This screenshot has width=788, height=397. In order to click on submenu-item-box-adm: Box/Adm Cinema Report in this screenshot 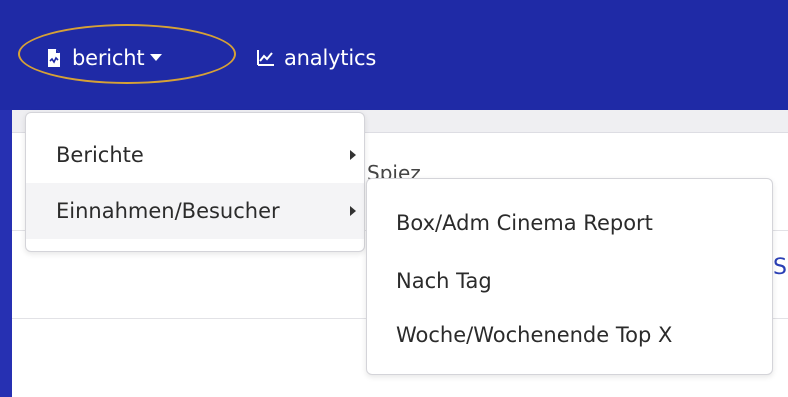, I will do `click(569, 223)`.